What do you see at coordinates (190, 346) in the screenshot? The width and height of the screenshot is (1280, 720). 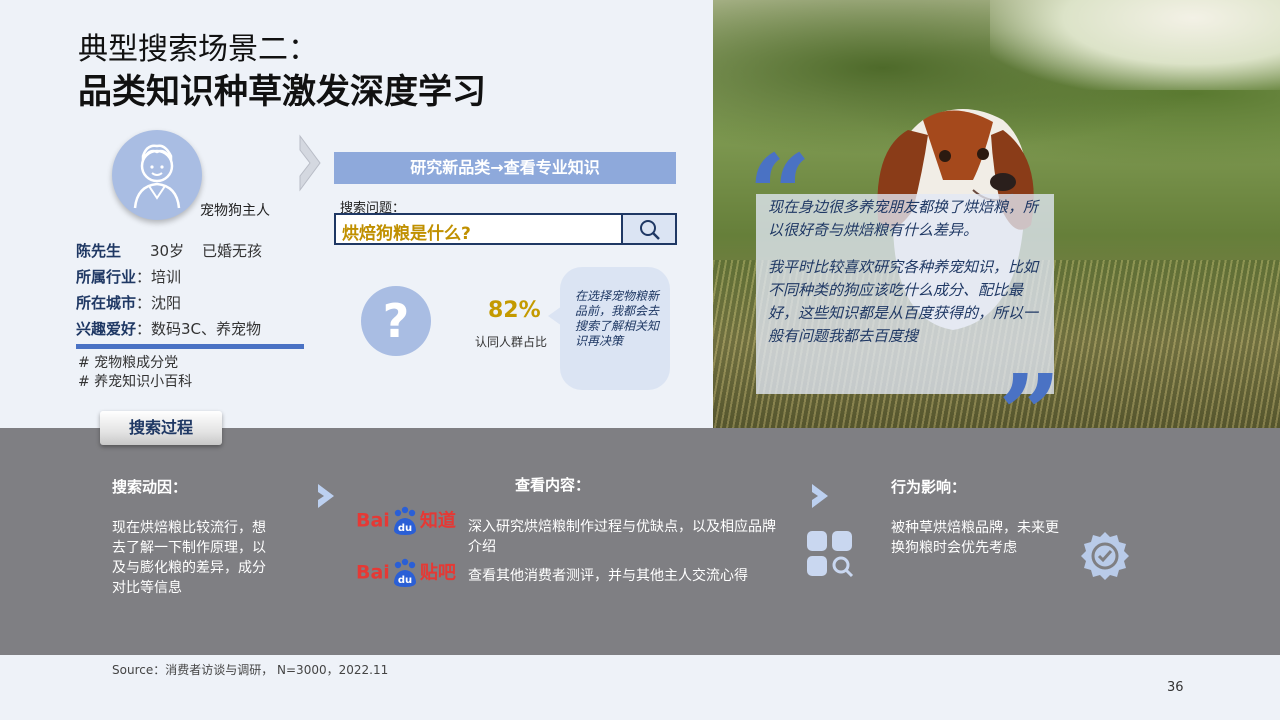 I see `divider` at bounding box center [190, 346].